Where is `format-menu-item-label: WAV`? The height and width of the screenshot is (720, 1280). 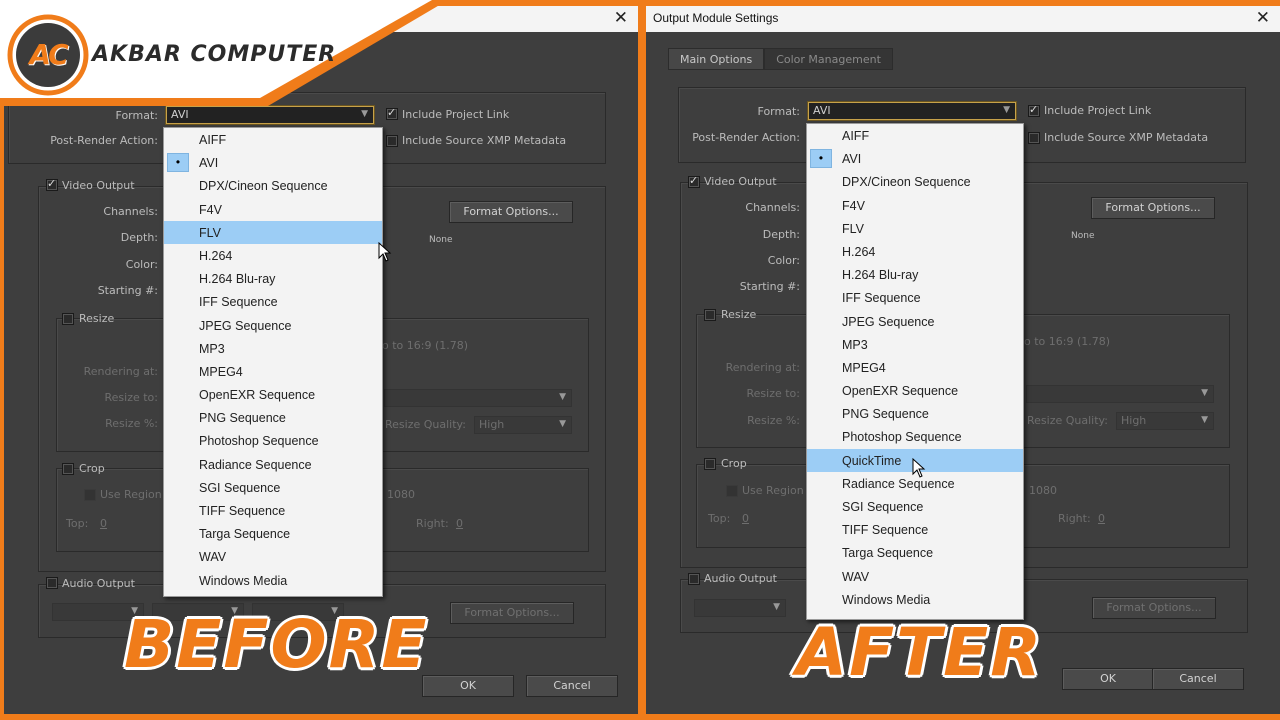
format-menu-item-label: WAV is located at coordinates (213, 557).